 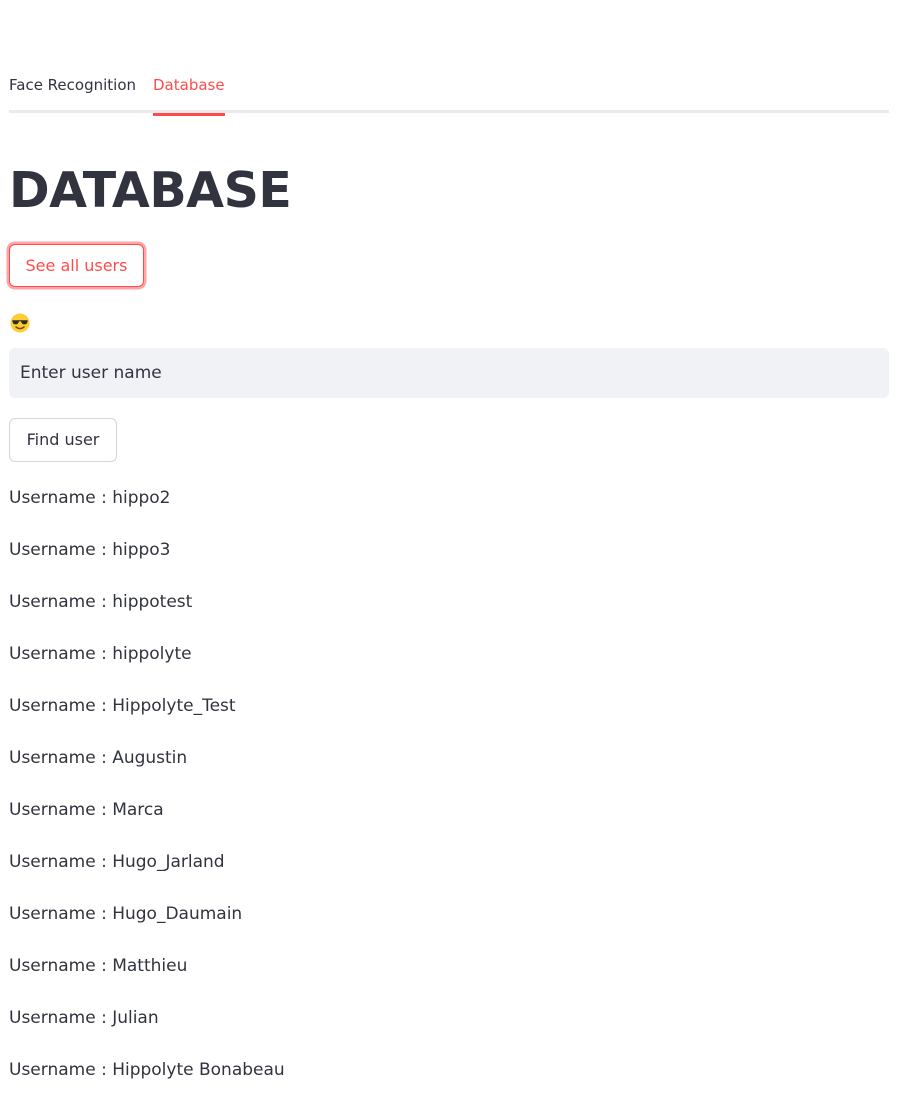 What do you see at coordinates (117, 862) in the screenshot?
I see `user-list-item: Username : Hugo_Jarland` at bounding box center [117, 862].